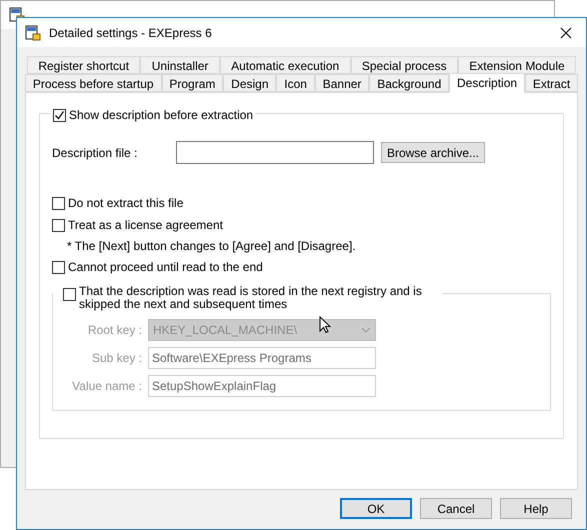 This screenshot has width=587, height=530. Describe the element at coordinates (536, 508) in the screenshot. I see `dialog-button: Help` at that location.